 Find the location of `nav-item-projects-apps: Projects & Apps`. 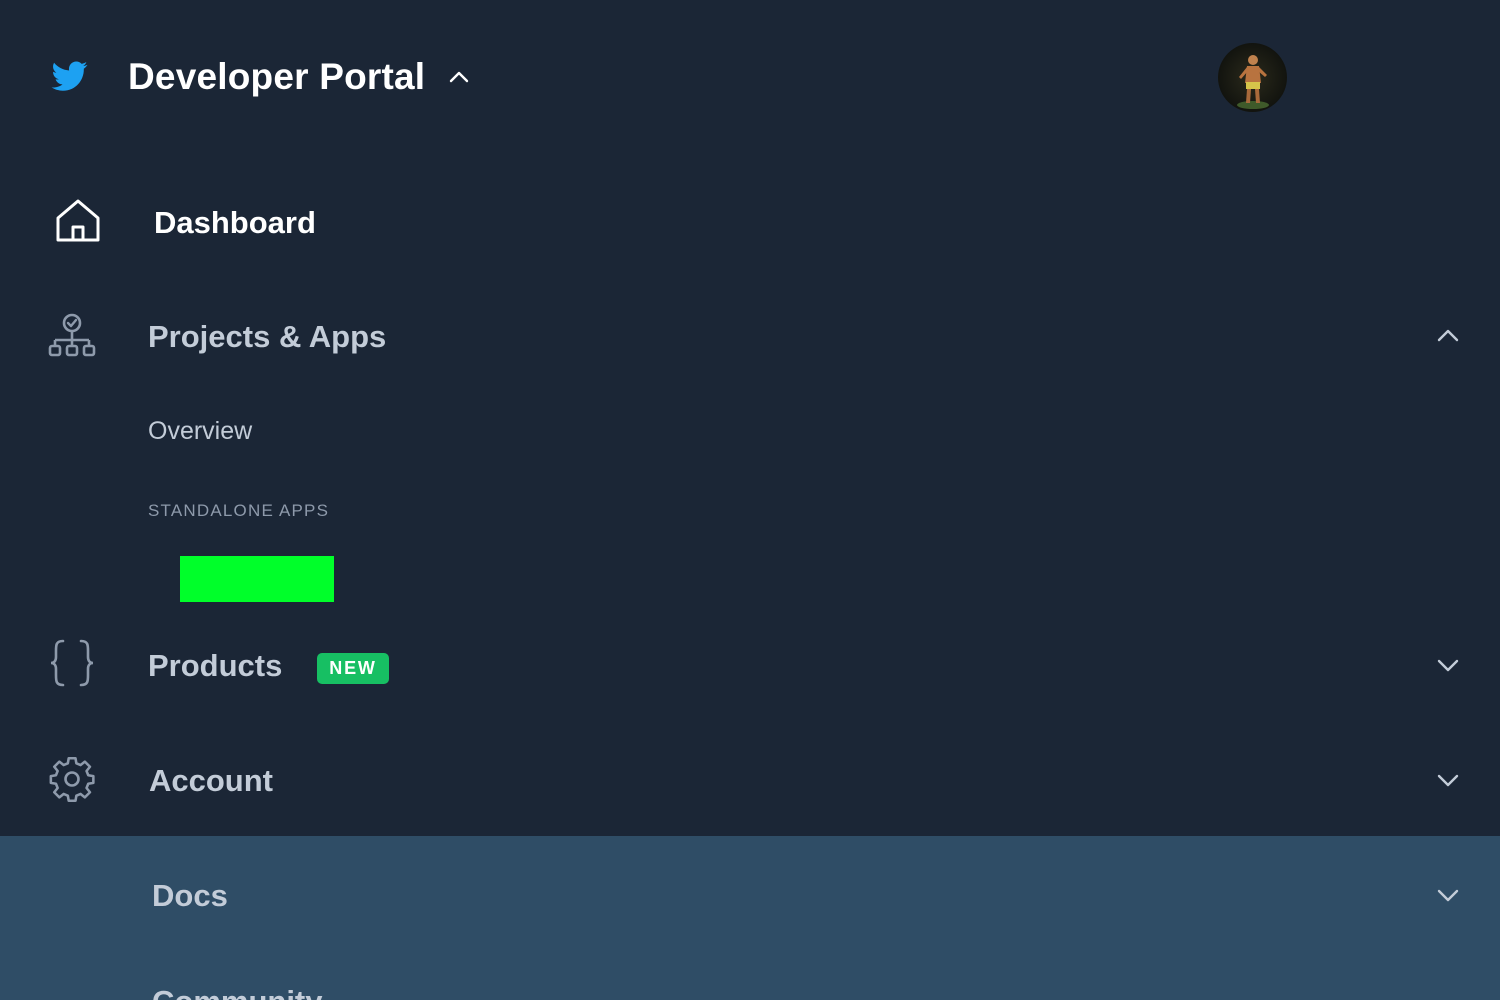

nav-item-projects-apps: Projects & Apps is located at coordinates (750, 337).